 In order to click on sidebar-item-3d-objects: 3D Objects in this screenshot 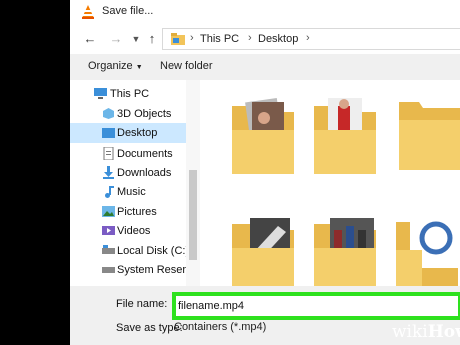, I will do `click(128, 114)`.